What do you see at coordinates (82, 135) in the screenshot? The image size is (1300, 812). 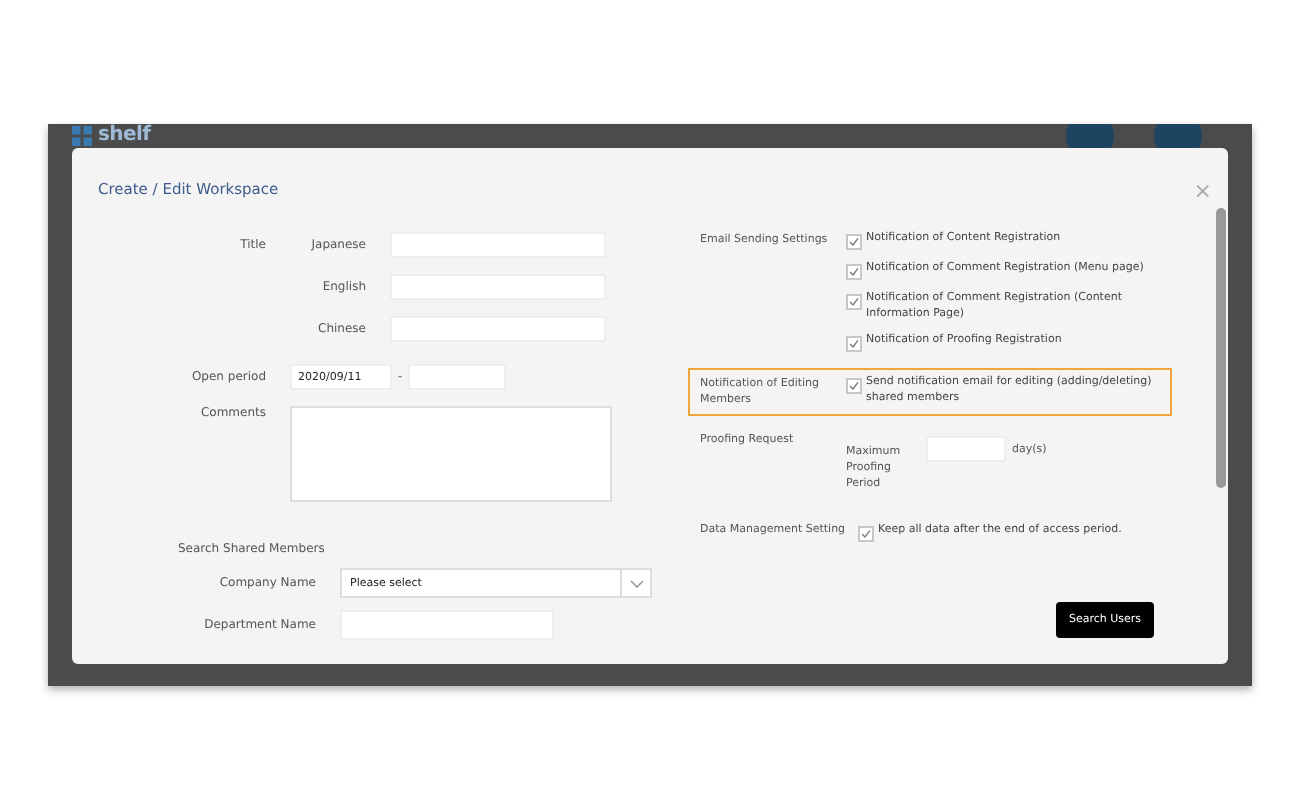 I see `logo-icon` at bounding box center [82, 135].